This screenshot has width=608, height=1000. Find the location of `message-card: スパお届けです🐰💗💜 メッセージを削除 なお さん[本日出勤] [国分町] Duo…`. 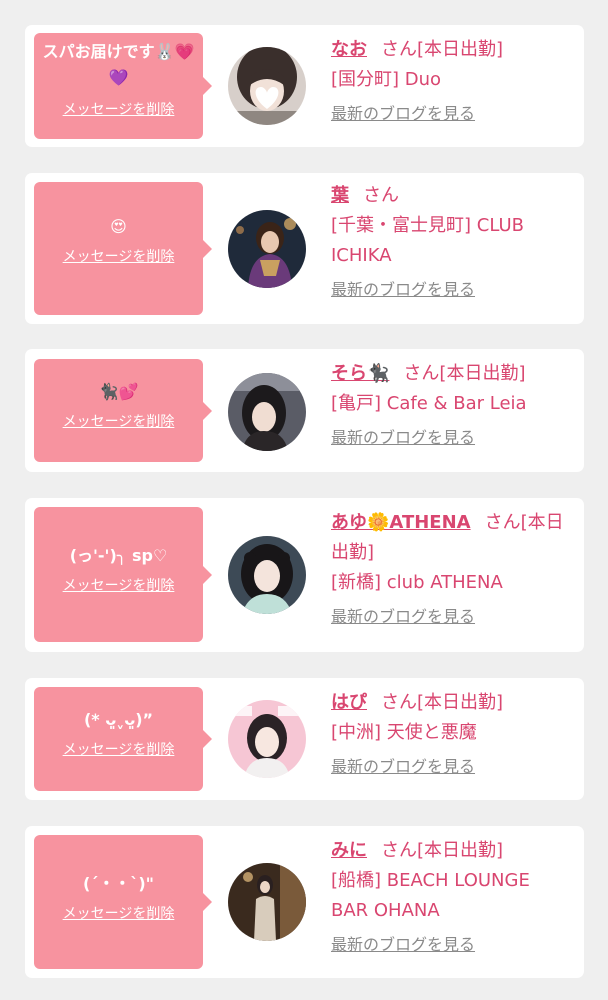

message-card: スパお届けです🐰💗💜 メッセージを削除 なお さん[本日出勤] [国分町] Duo… is located at coordinates (304, 86).